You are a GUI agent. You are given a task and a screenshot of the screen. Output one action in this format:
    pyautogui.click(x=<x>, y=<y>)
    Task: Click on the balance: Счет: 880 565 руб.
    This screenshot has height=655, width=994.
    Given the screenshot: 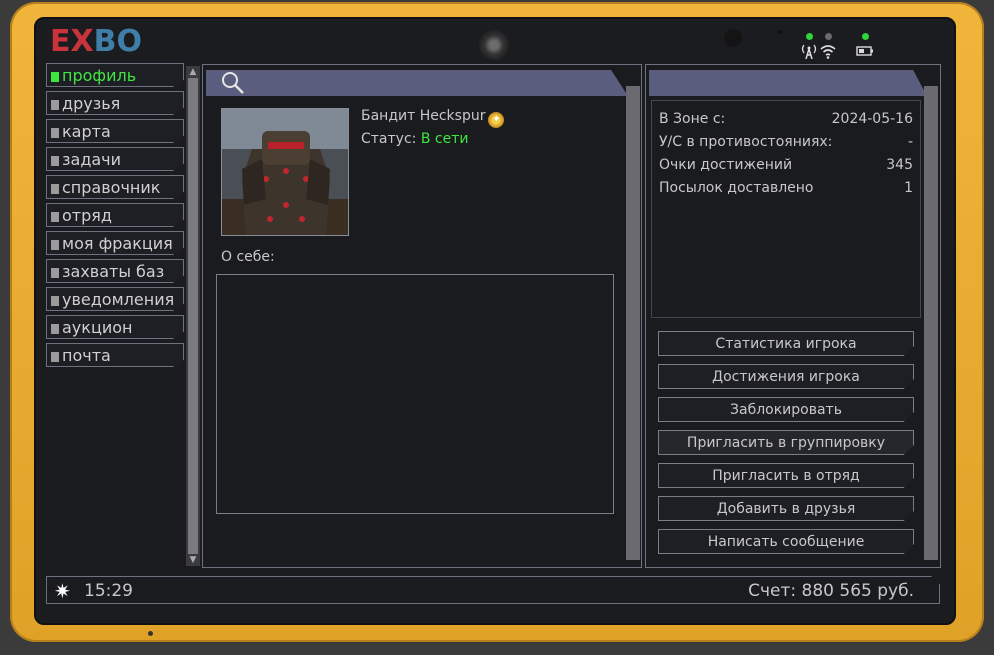 What is the action you would take?
    pyautogui.click(x=831, y=591)
    